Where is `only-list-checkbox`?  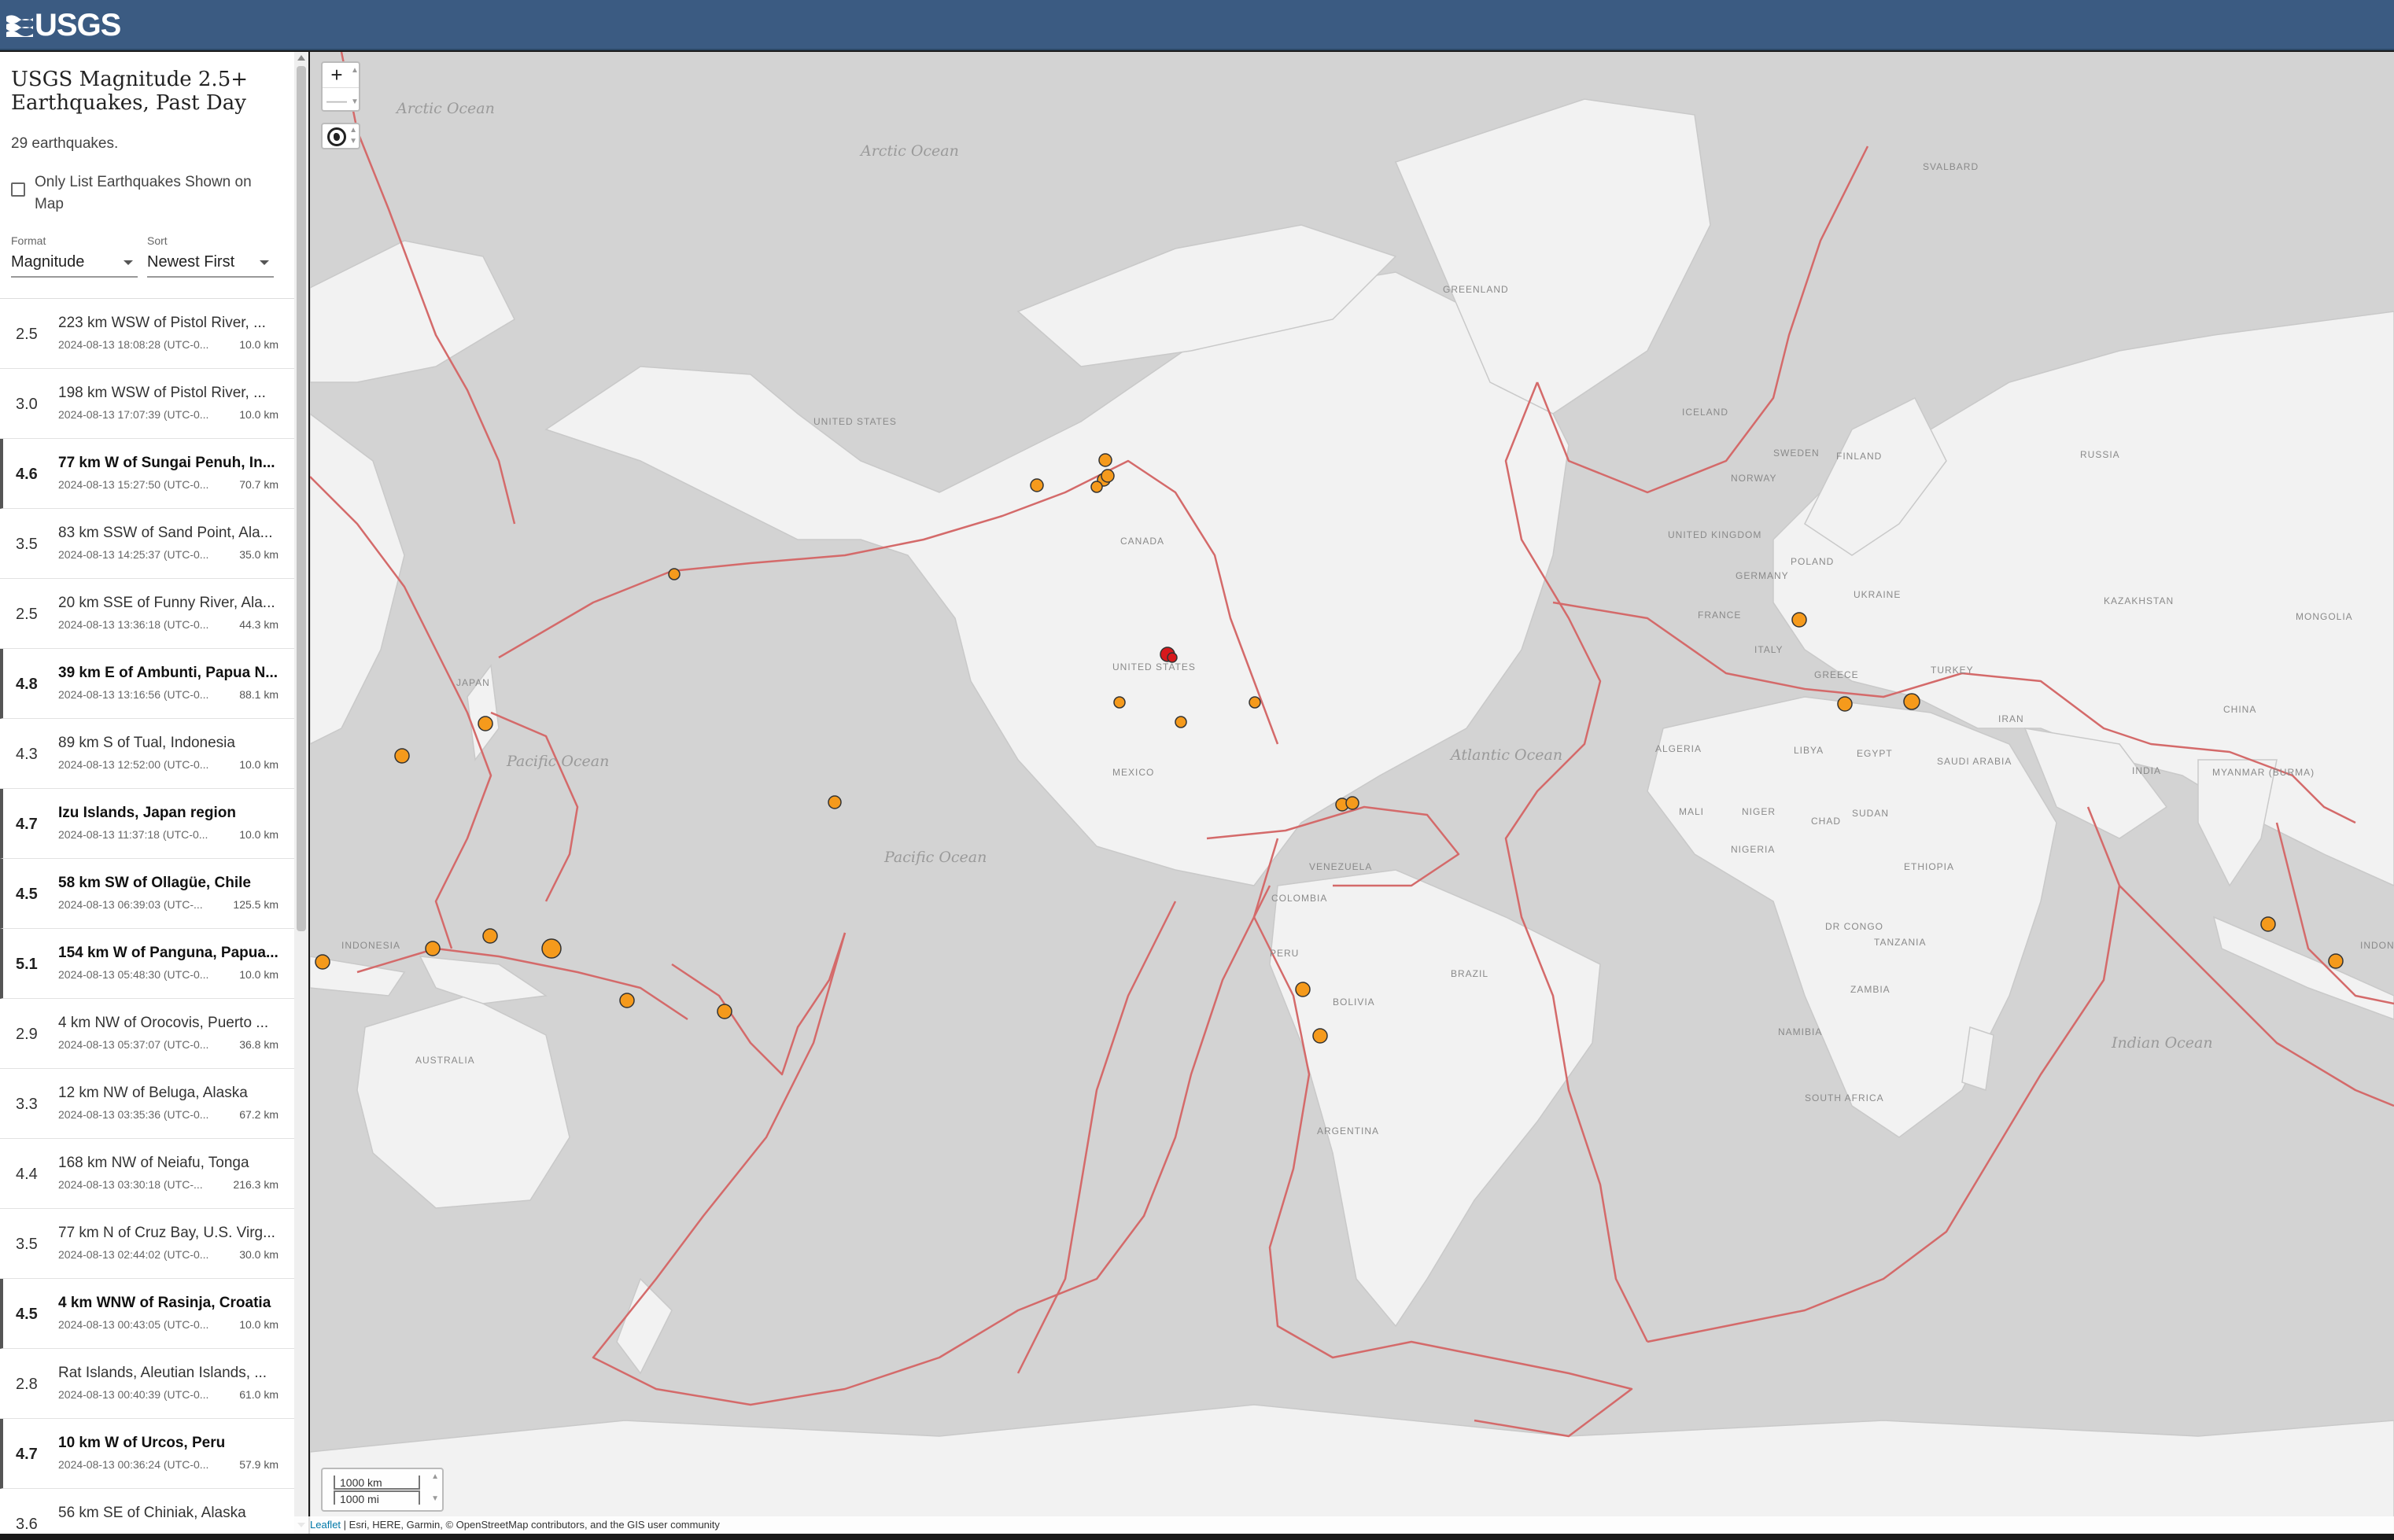 only-list-checkbox is located at coordinates (18, 189).